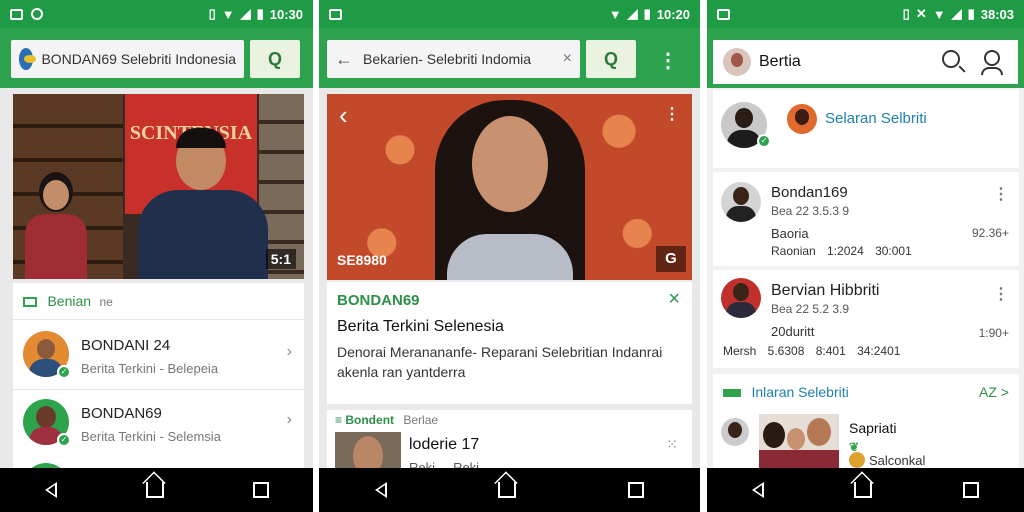 The width and height of the screenshot is (1024, 512). What do you see at coordinates (158, 186) in the screenshot?
I see `video-thumbnail: SCINTENSIA 5:1` at bounding box center [158, 186].